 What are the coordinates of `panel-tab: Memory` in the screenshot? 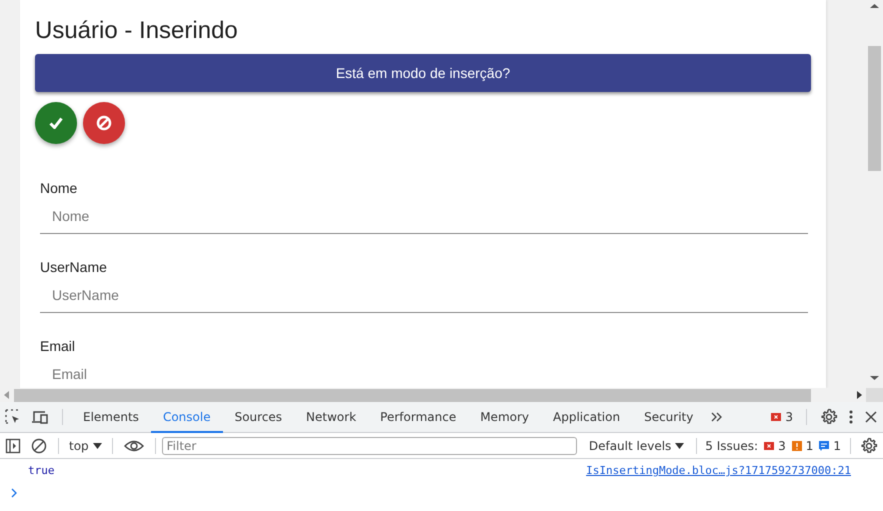 It's located at (505, 417).